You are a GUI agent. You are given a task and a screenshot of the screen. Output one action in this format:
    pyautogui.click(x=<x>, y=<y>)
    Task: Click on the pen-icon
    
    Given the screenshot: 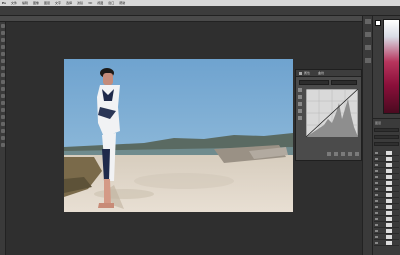 What is the action you would take?
    pyautogui.click(x=3, y=110)
    